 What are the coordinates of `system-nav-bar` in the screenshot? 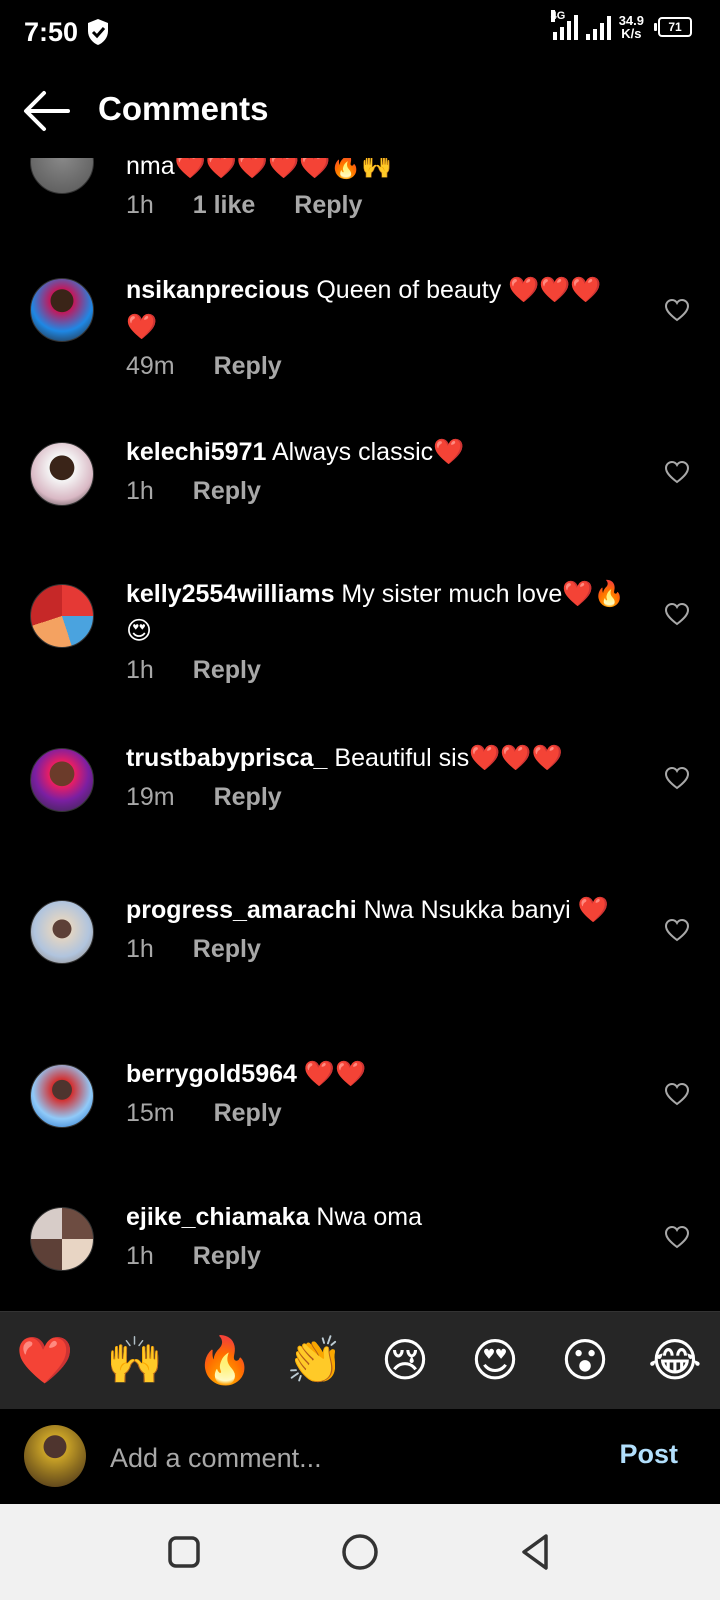 It's located at (360, 1552).